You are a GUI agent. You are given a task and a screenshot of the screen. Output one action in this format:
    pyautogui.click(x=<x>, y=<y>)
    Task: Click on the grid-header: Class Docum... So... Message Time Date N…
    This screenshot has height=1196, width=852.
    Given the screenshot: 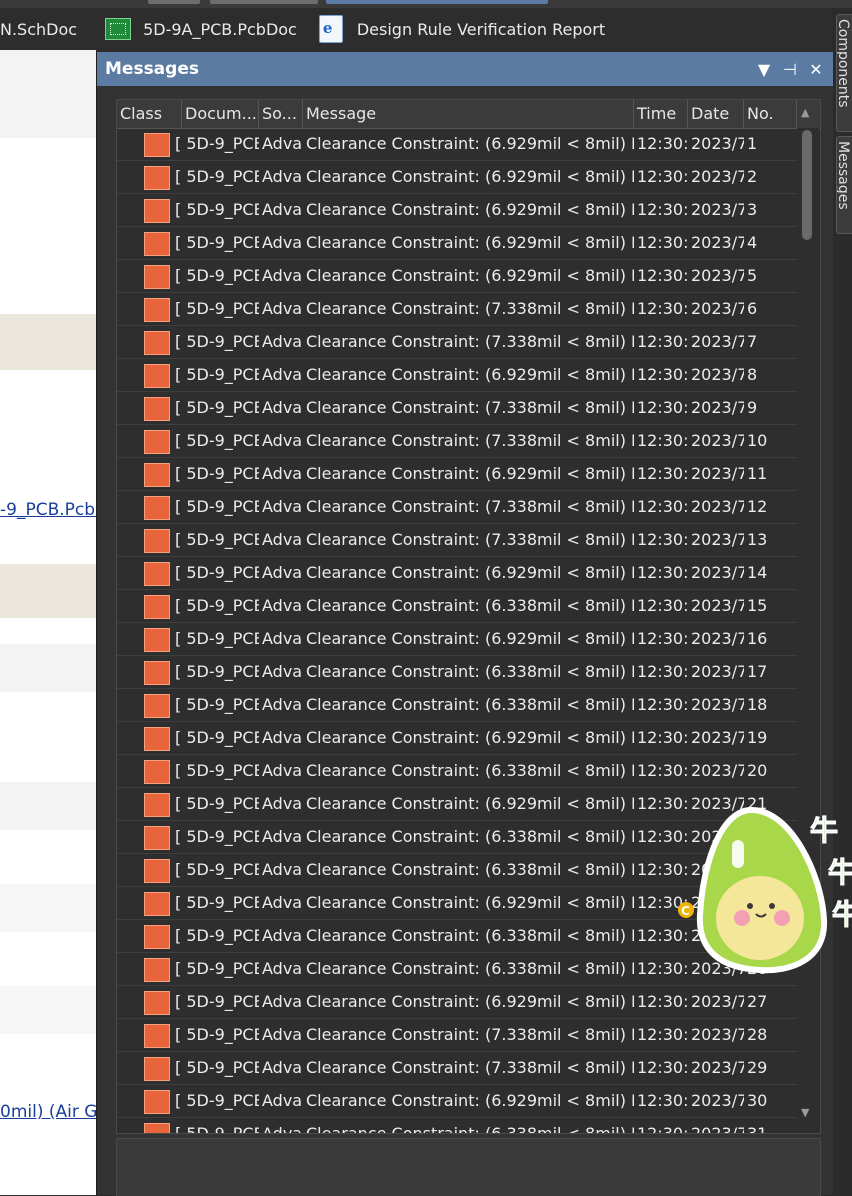 What is the action you would take?
    pyautogui.click(x=468, y=114)
    